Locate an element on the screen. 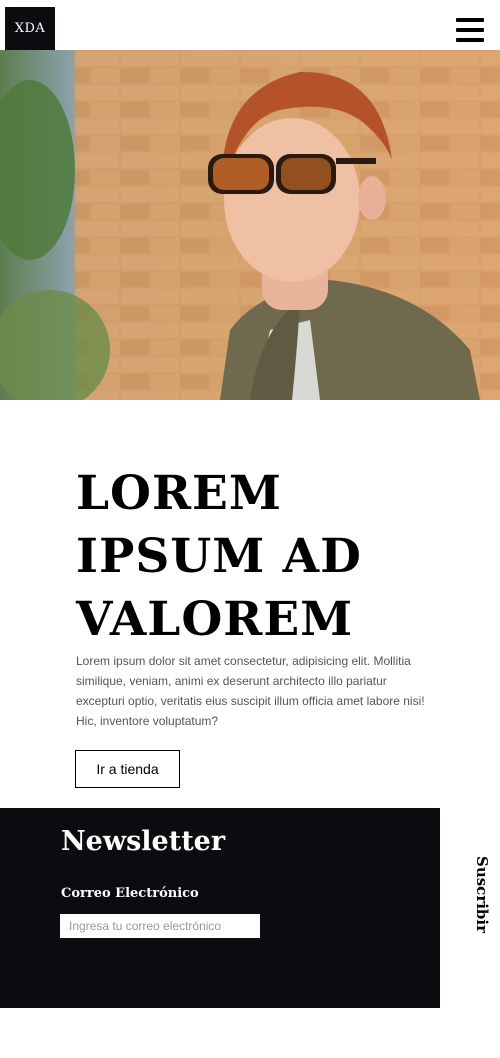 The image size is (500, 1058). headline-line: VALOREM is located at coordinates (215, 619).